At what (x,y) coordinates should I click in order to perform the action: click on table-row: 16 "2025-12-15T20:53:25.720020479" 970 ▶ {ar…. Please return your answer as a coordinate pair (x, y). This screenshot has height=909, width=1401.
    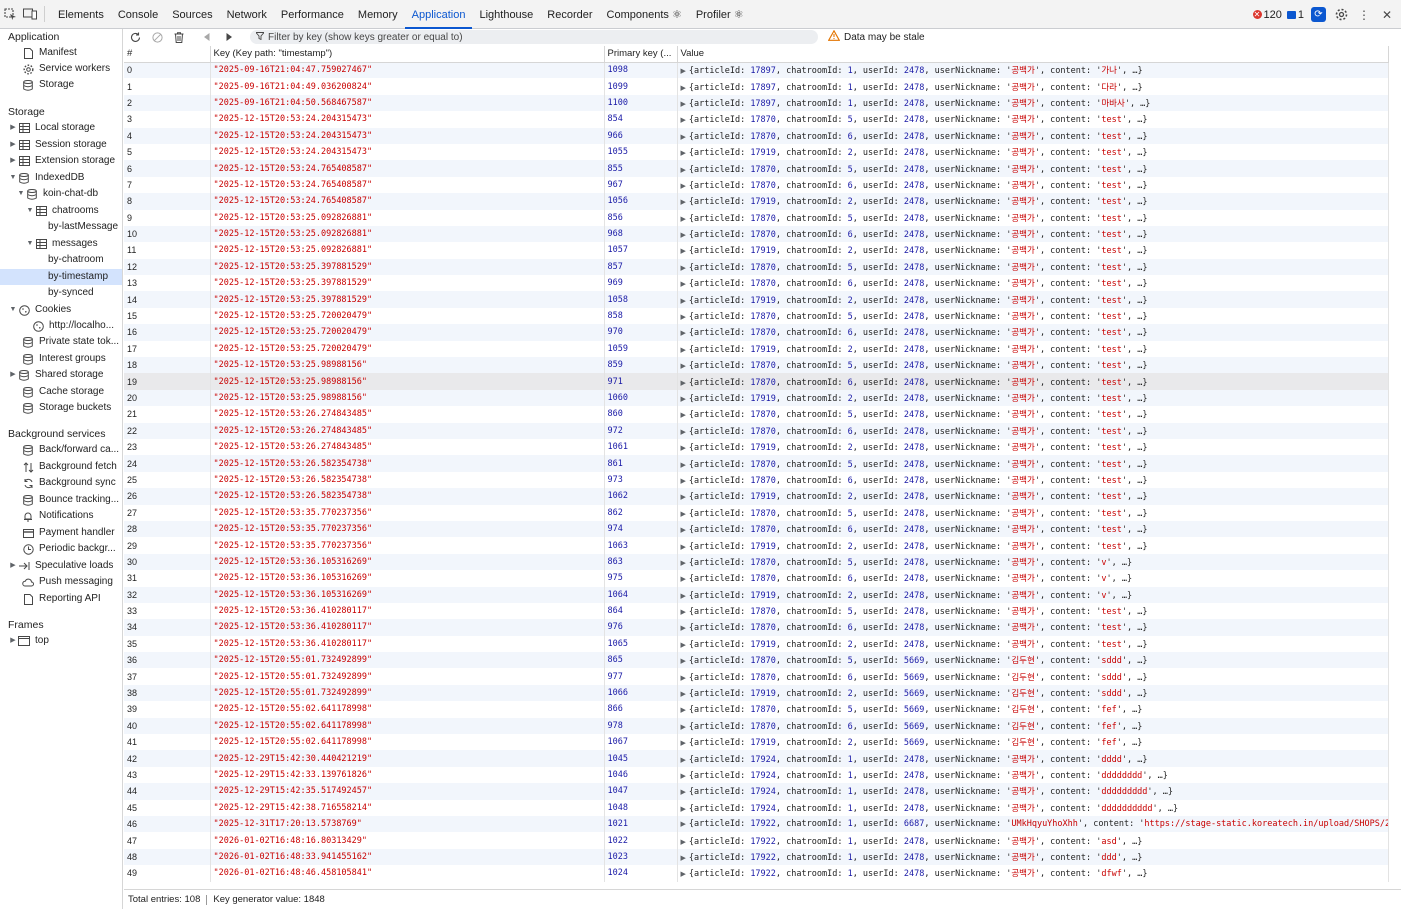
    Looking at the image, I should click on (756, 332).